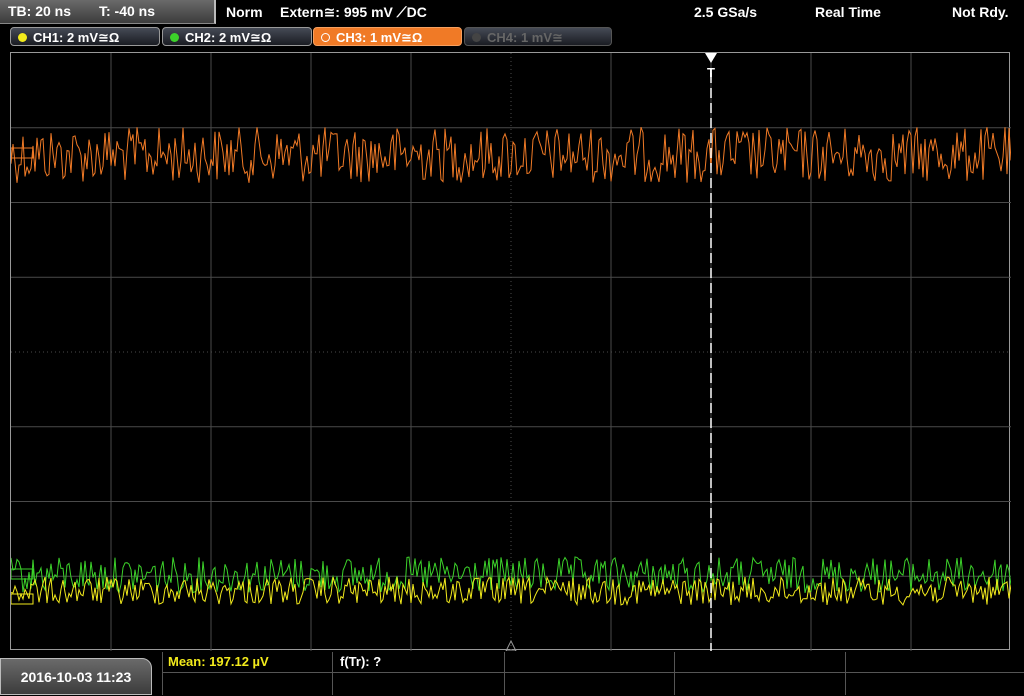  Describe the element at coordinates (244, 12) in the screenshot. I see `trigger-mode: Norm` at that location.